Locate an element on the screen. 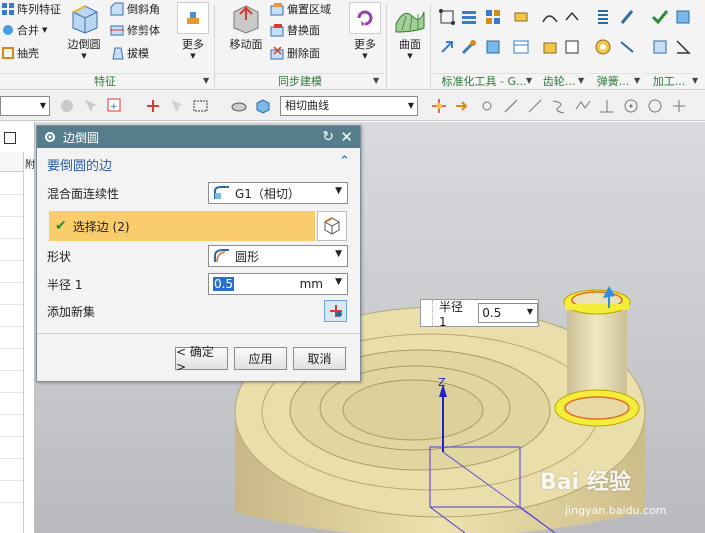 The image size is (705, 533). surface-dropdown-icon: ▼ is located at coordinates (409, 56).